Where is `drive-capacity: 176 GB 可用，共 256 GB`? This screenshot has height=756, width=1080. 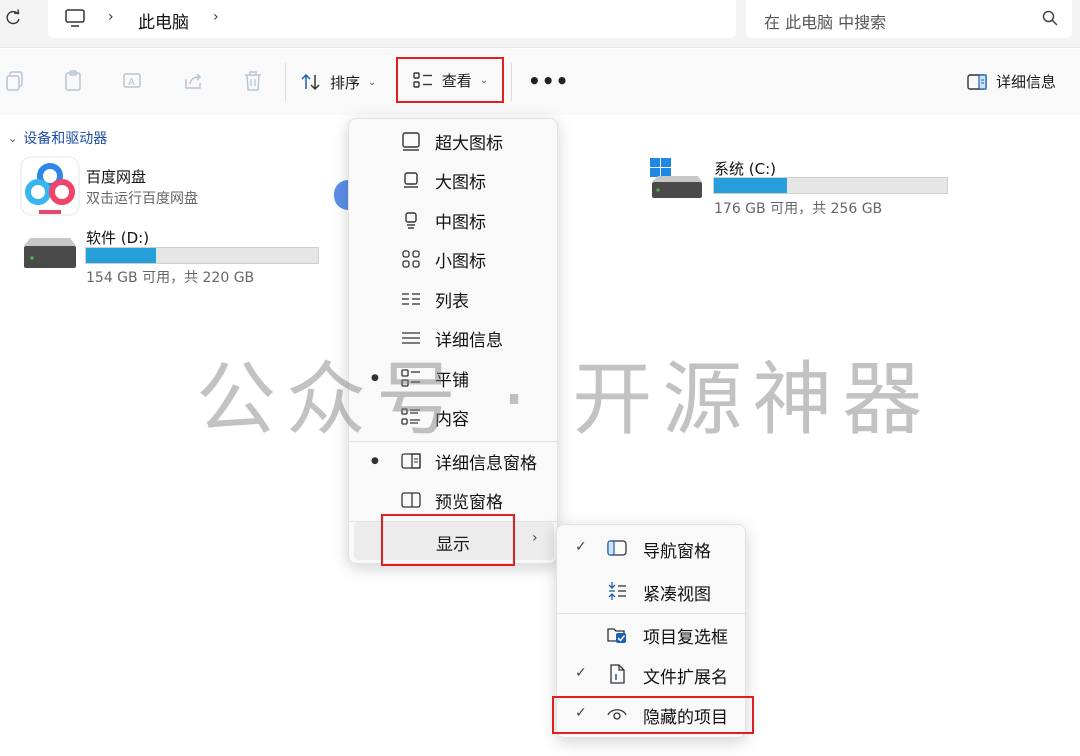 drive-capacity: 176 GB 可用，共 256 GB is located at coordinates (798, 209).